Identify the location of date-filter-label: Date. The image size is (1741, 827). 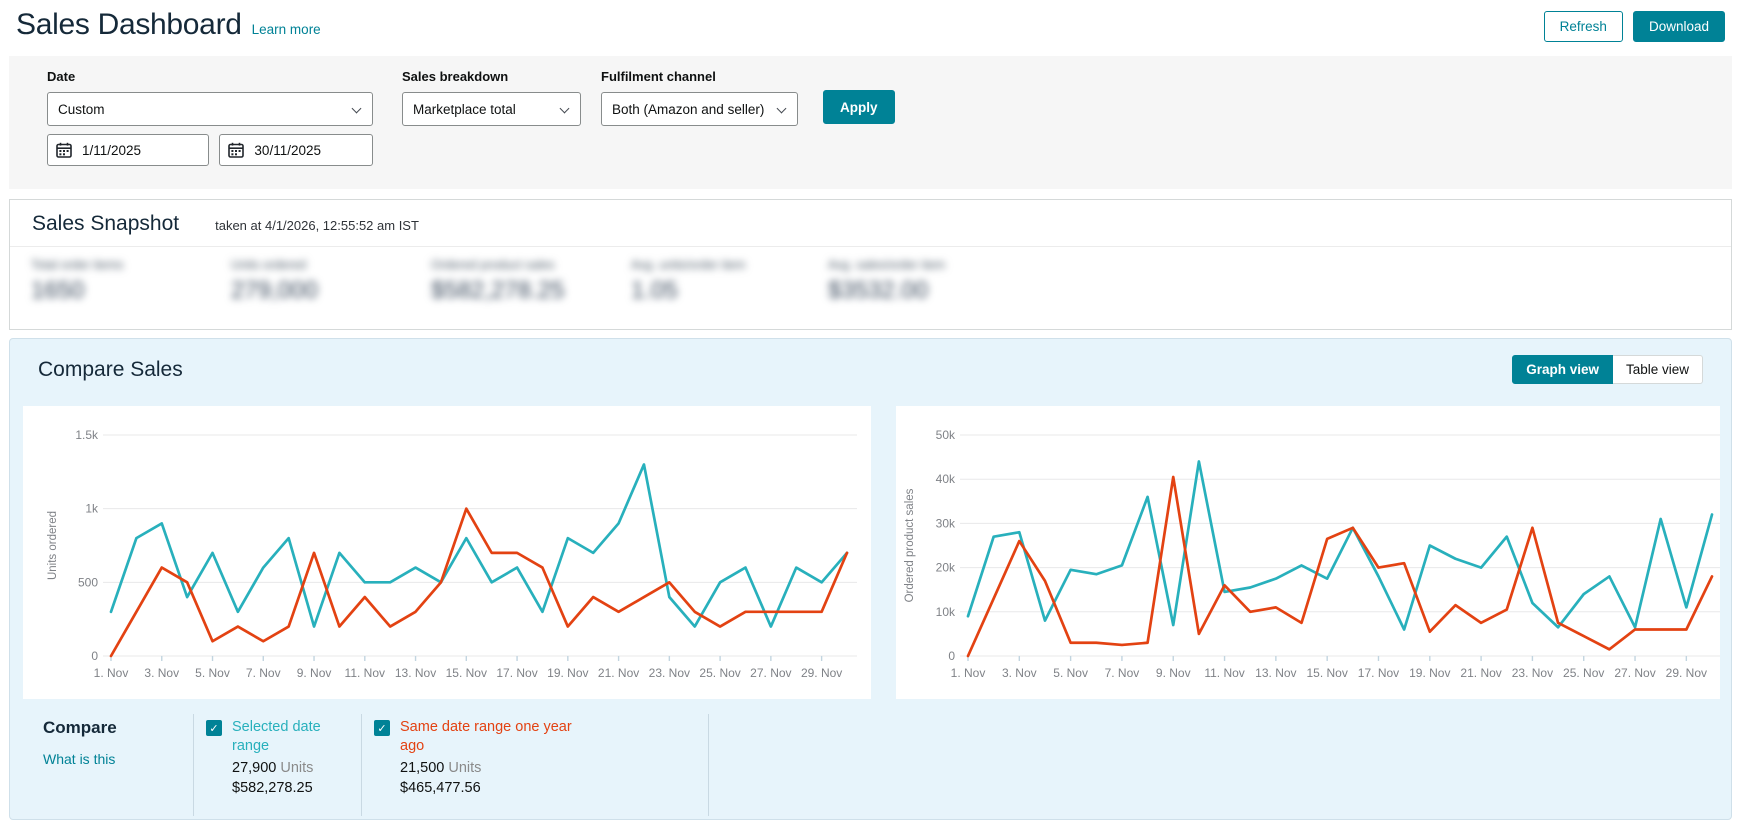
(61, 76).